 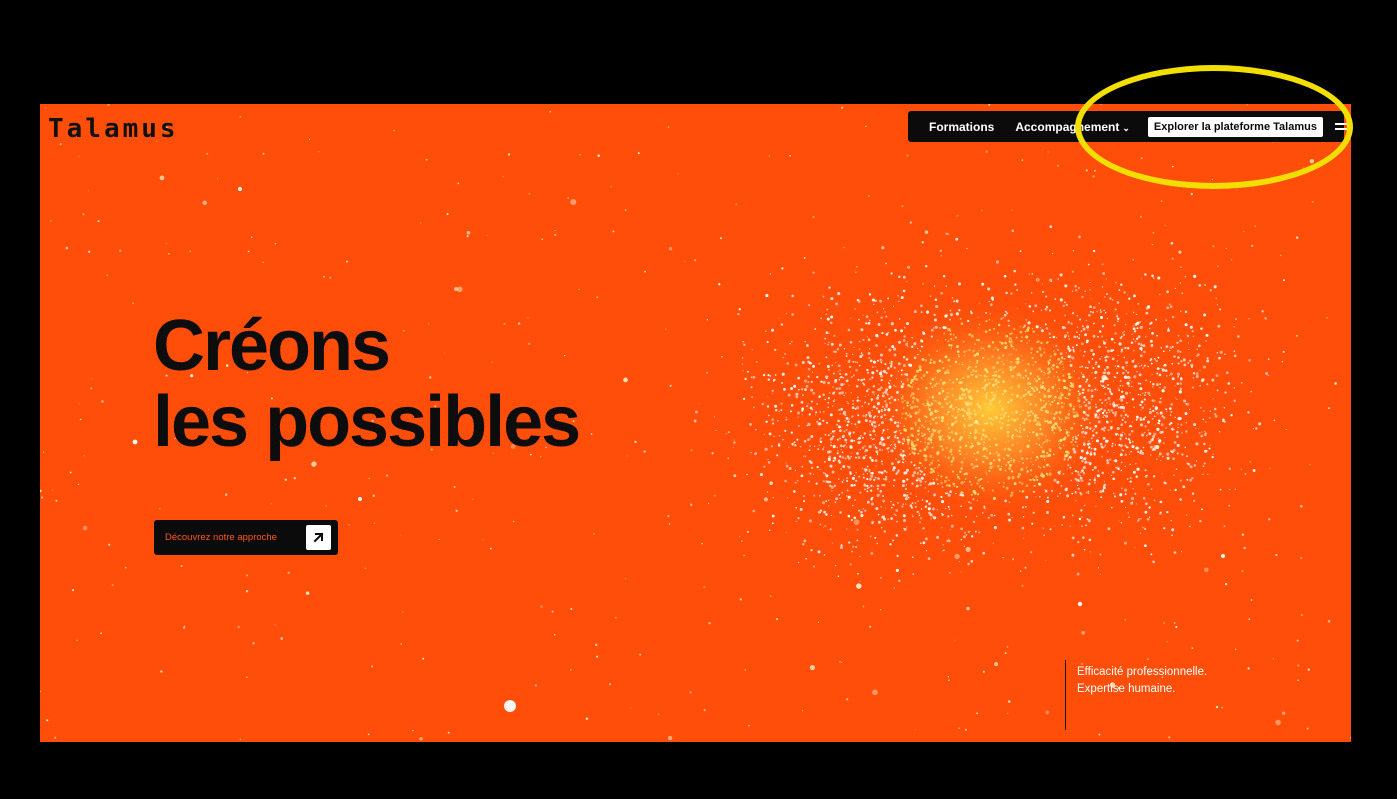 What do you see at coordinates (1072, 127) in the screenshot?
I see `nav-item-accompagnement: Accompagnement ⌄` at bounding box center [1072, 127].